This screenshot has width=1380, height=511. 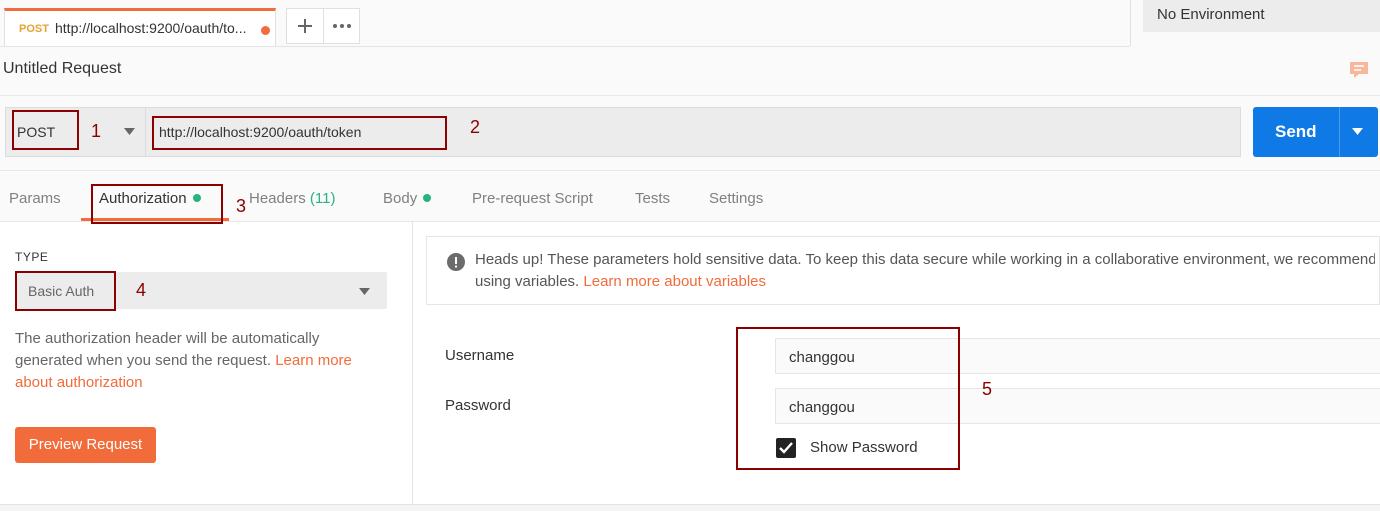 I want to click on tab-settings: Settings, so click(x=736, y=198).